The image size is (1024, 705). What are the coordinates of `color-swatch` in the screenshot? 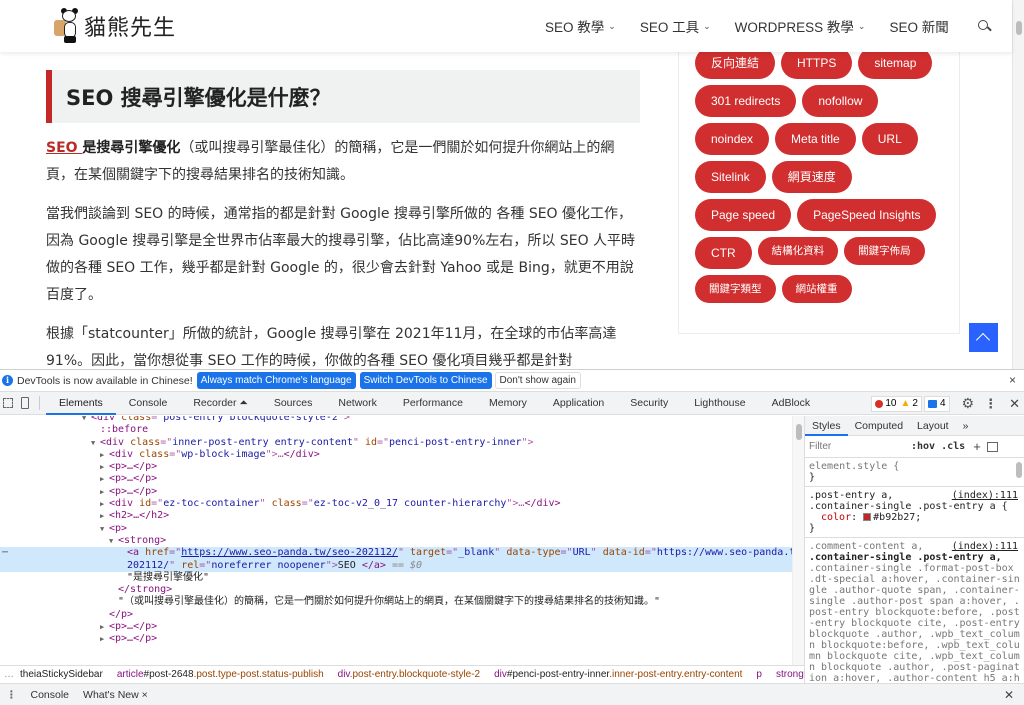 It's located at (867, 517).